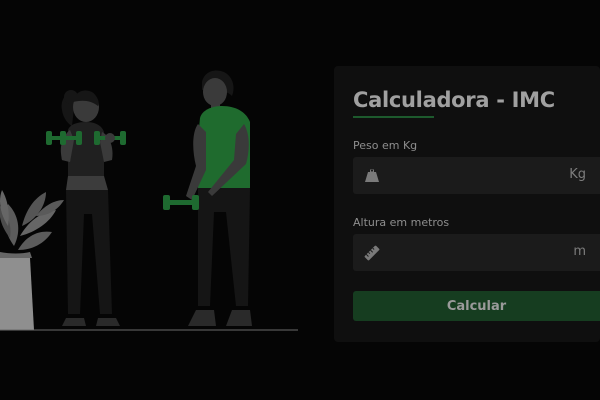 The image size is (600, 400). I want to click on weight-field: Kg, so click(476, 175).